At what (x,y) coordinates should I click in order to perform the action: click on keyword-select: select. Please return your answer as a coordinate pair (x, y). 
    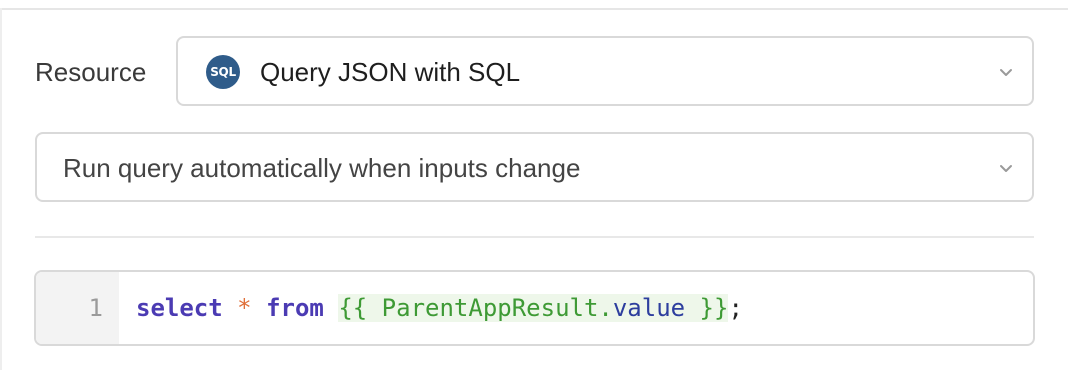
    Looking at the image, I should click on (179, 308).